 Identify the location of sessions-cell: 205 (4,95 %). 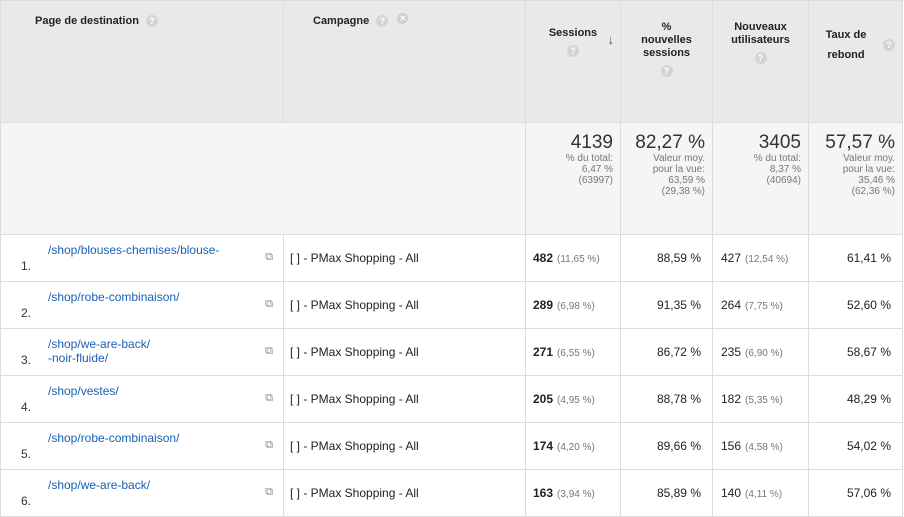
(573, 399).